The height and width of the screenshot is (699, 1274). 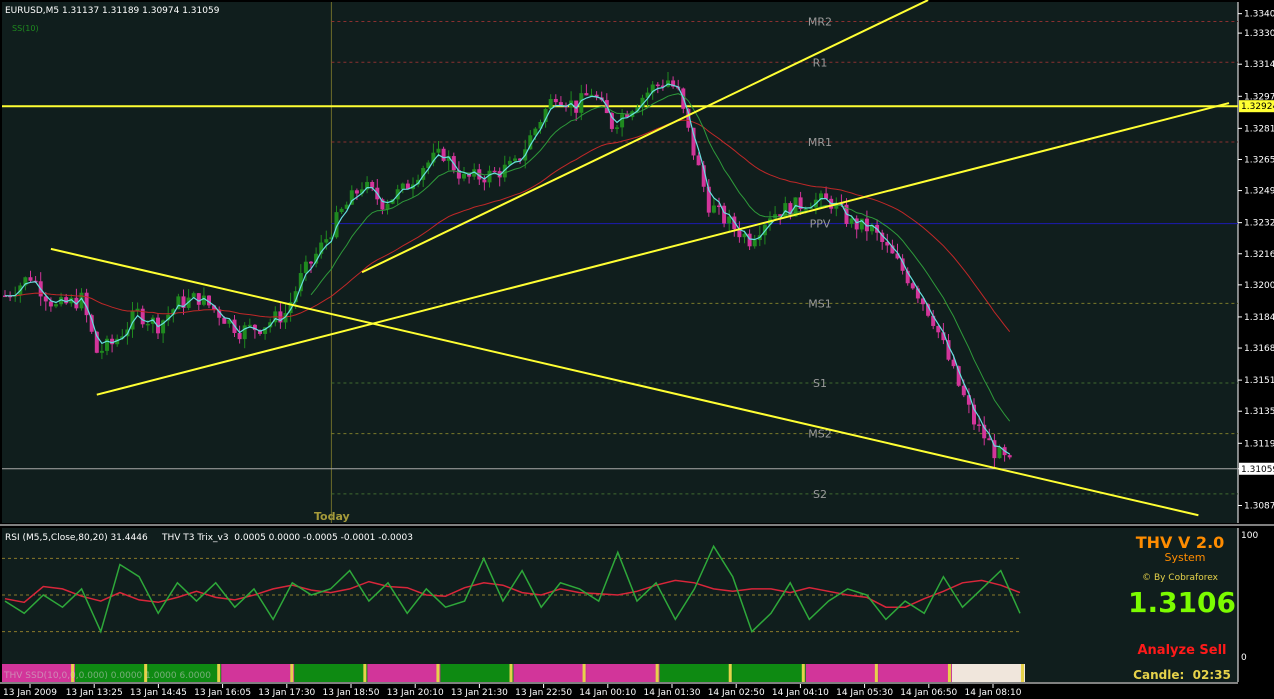 I want to click on pivot-label-mr2: MR2, so click(x=820, y=21).